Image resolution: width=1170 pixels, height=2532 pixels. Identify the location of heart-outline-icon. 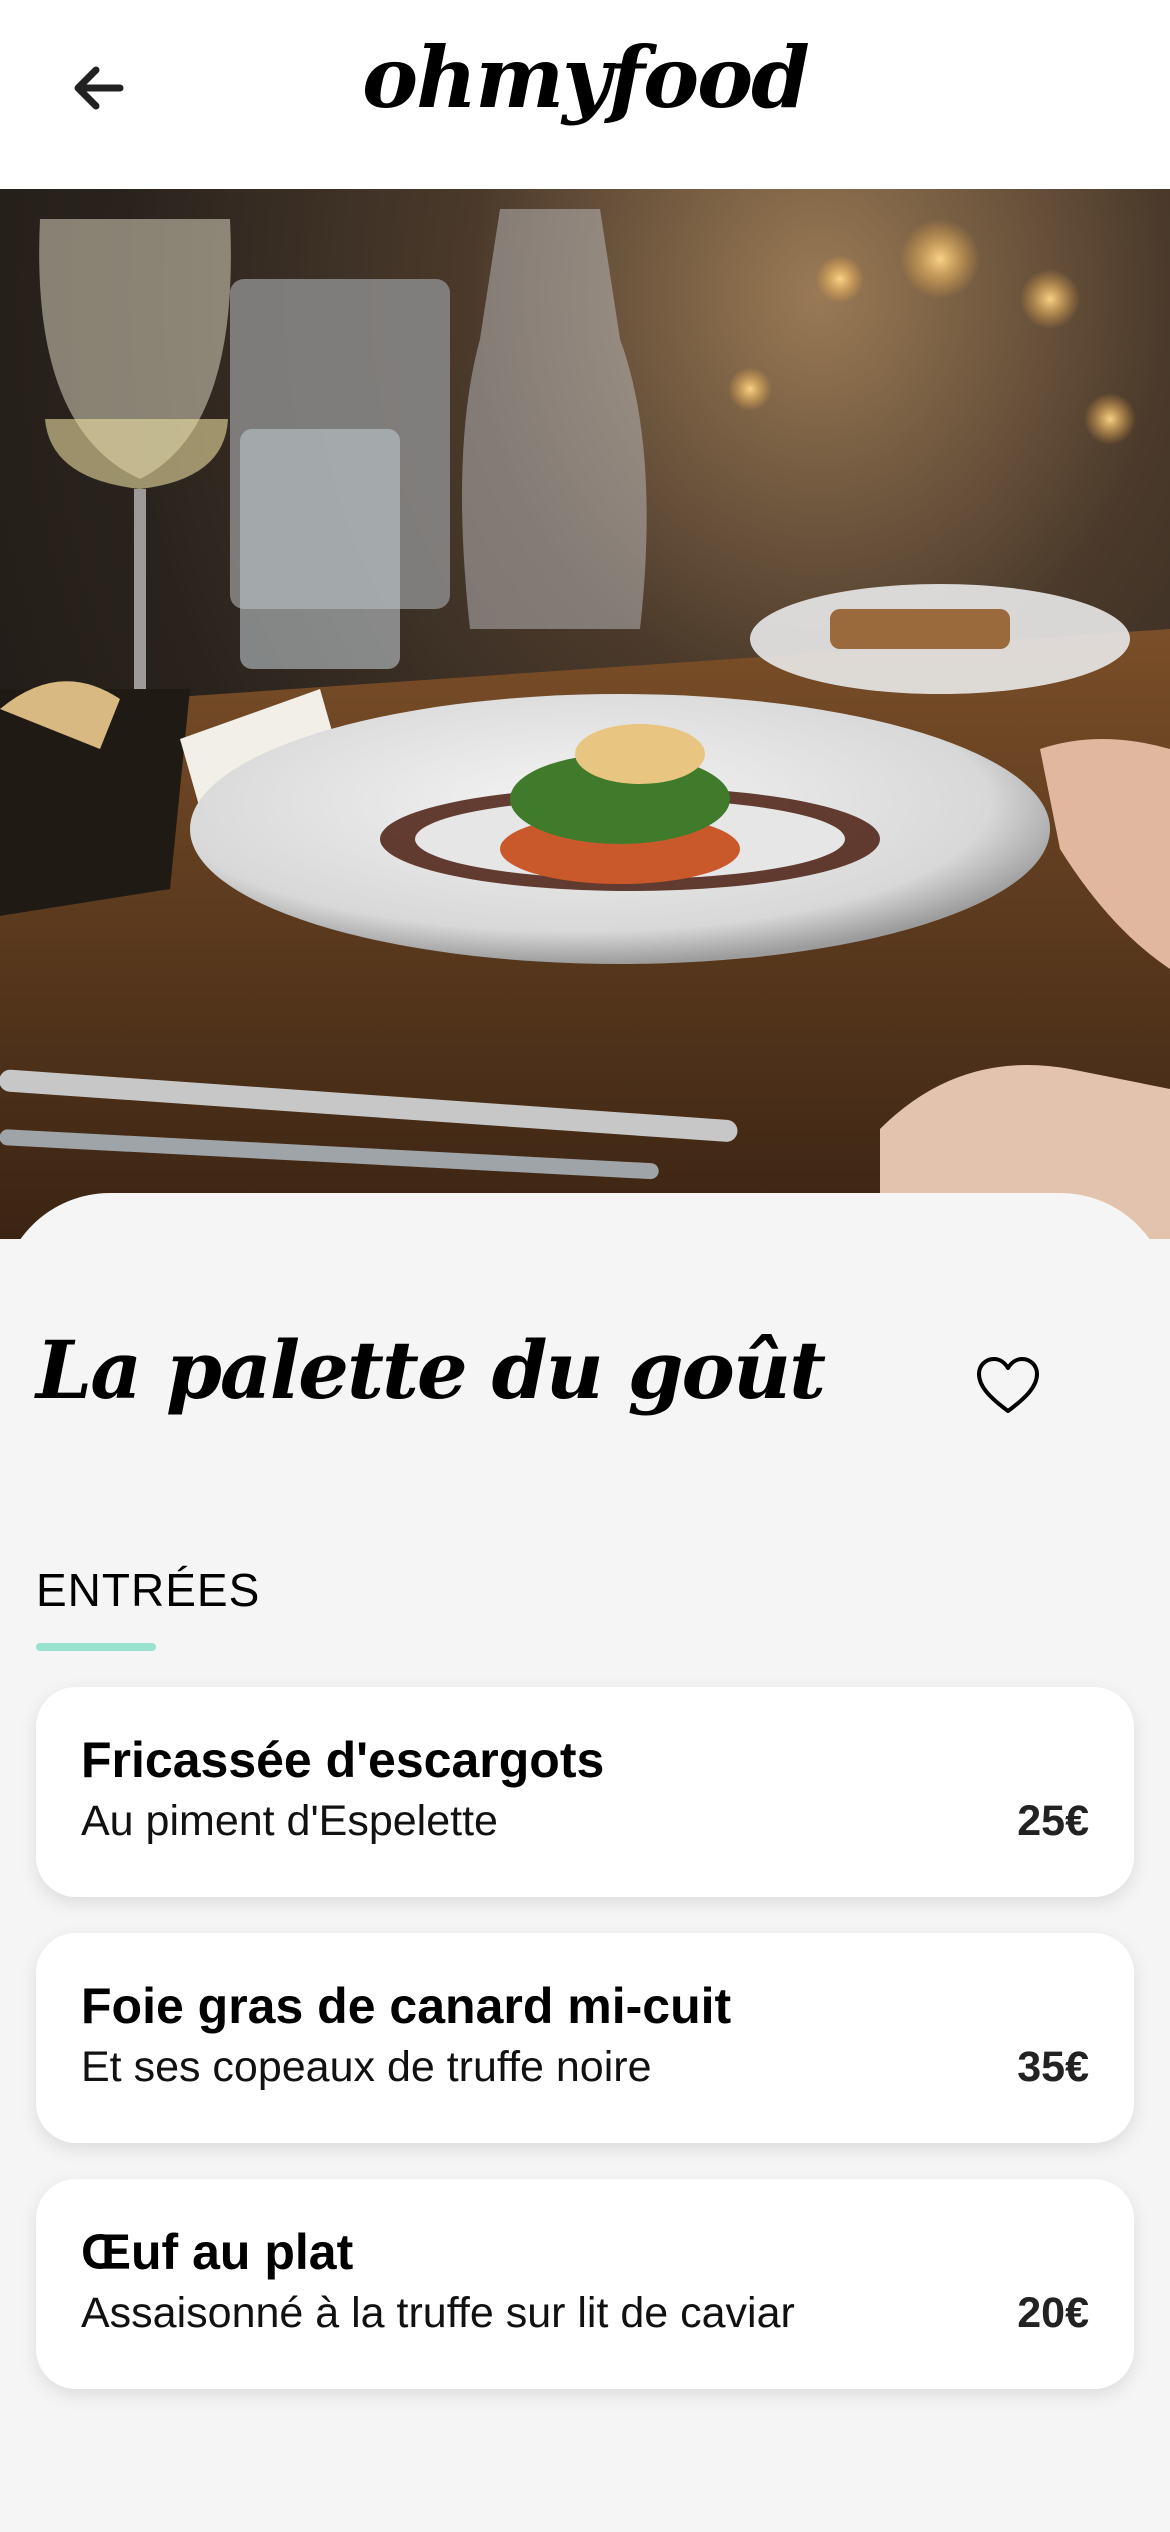
(1008, 1385).